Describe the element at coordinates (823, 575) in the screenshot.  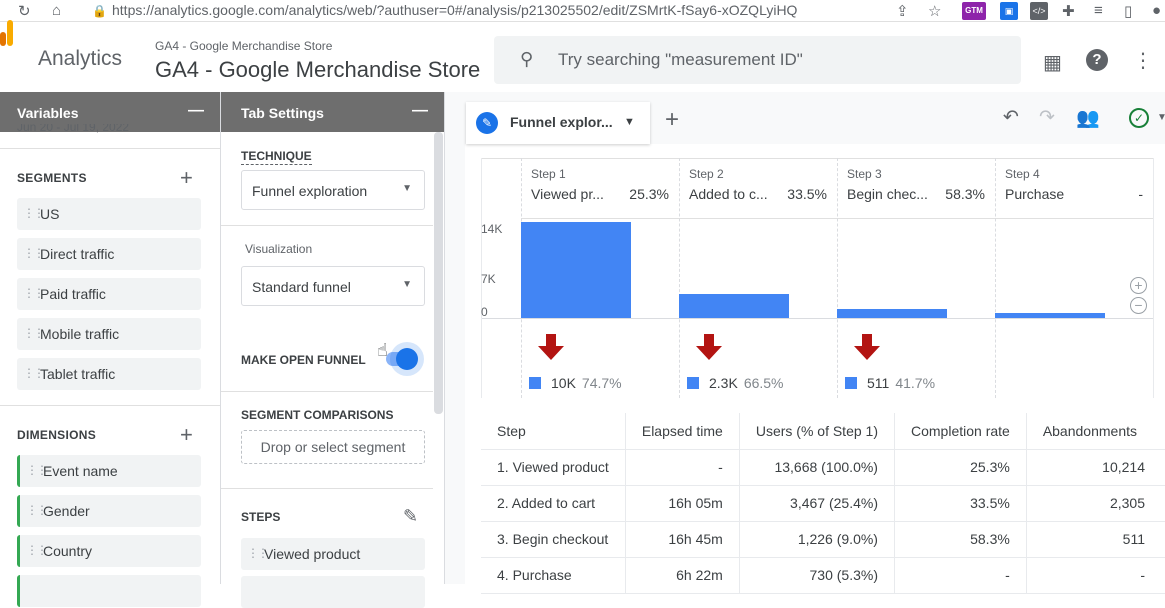
I see `table-row: 4. Purchase 6h 22m 730 (5.3%) - -` at that location.